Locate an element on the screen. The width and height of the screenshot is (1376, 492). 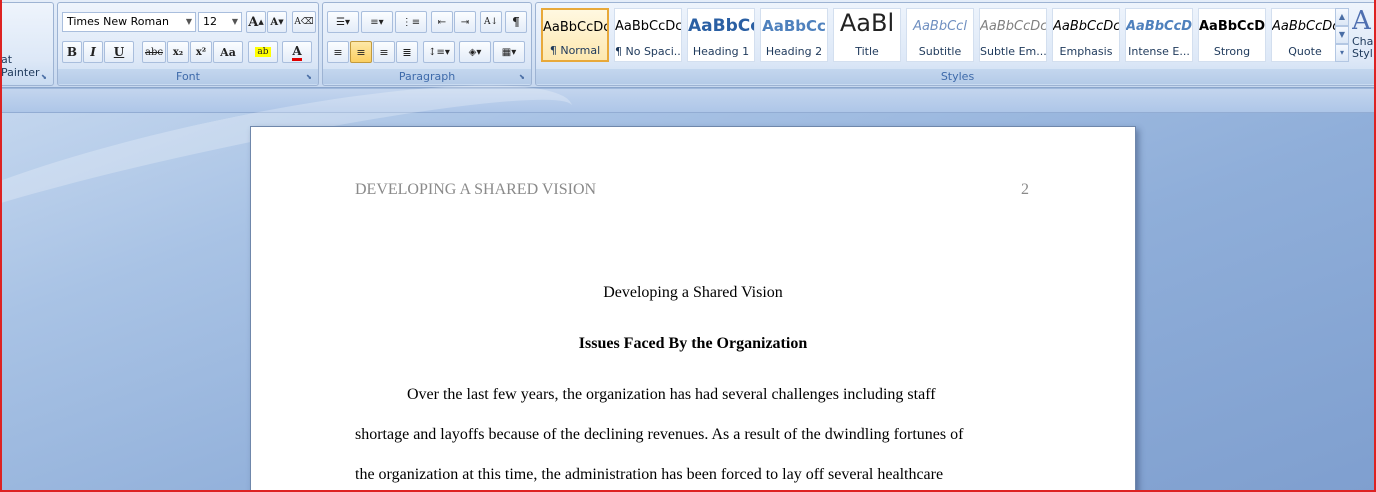
multilevel-list-button: ⋮≡ is located at coordinates (411, 22).